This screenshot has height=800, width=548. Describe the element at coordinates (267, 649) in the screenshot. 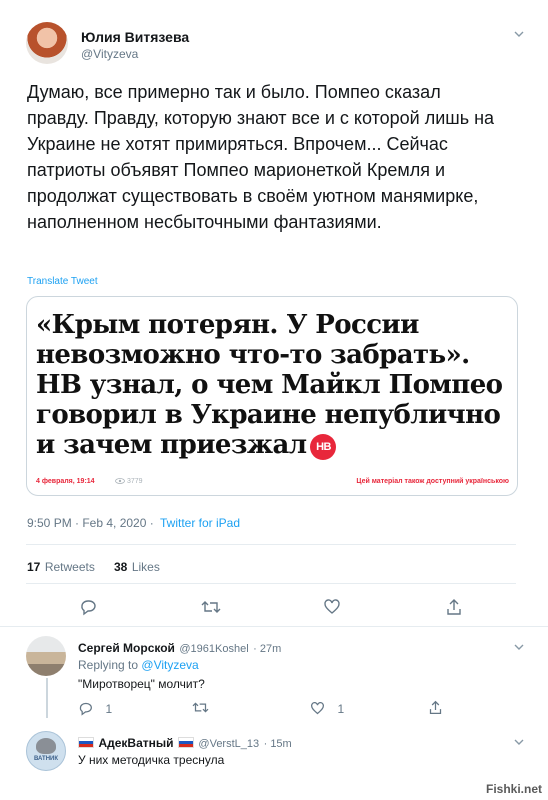

I see `reply-time: · 27m` at that location.